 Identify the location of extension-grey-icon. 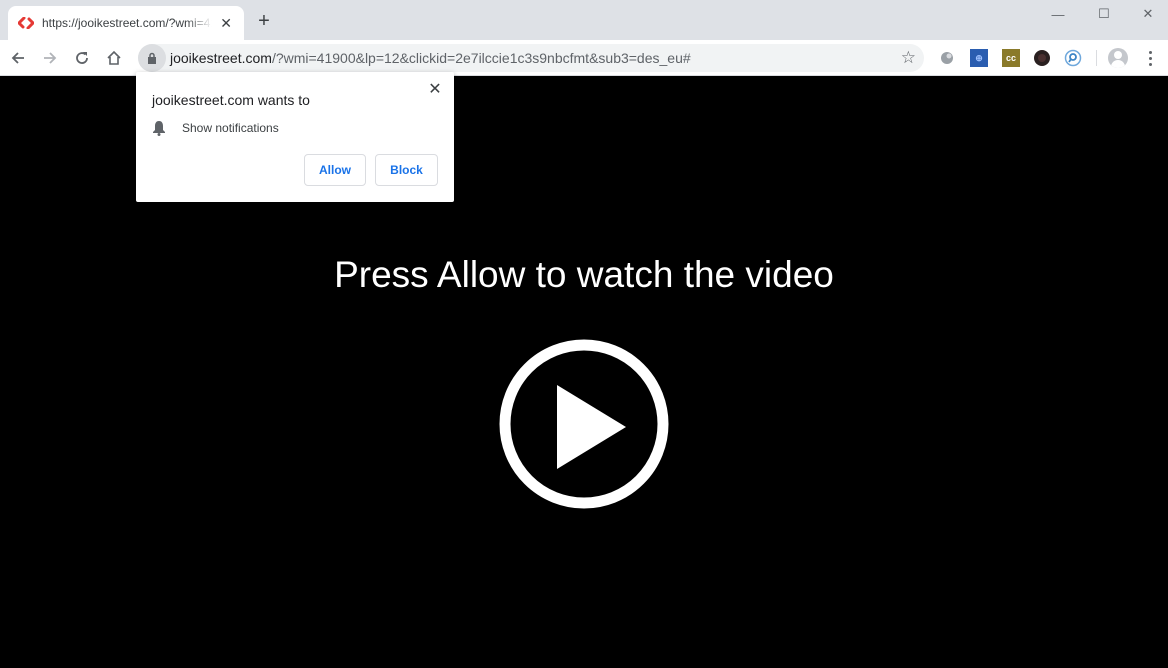
(947, 58).